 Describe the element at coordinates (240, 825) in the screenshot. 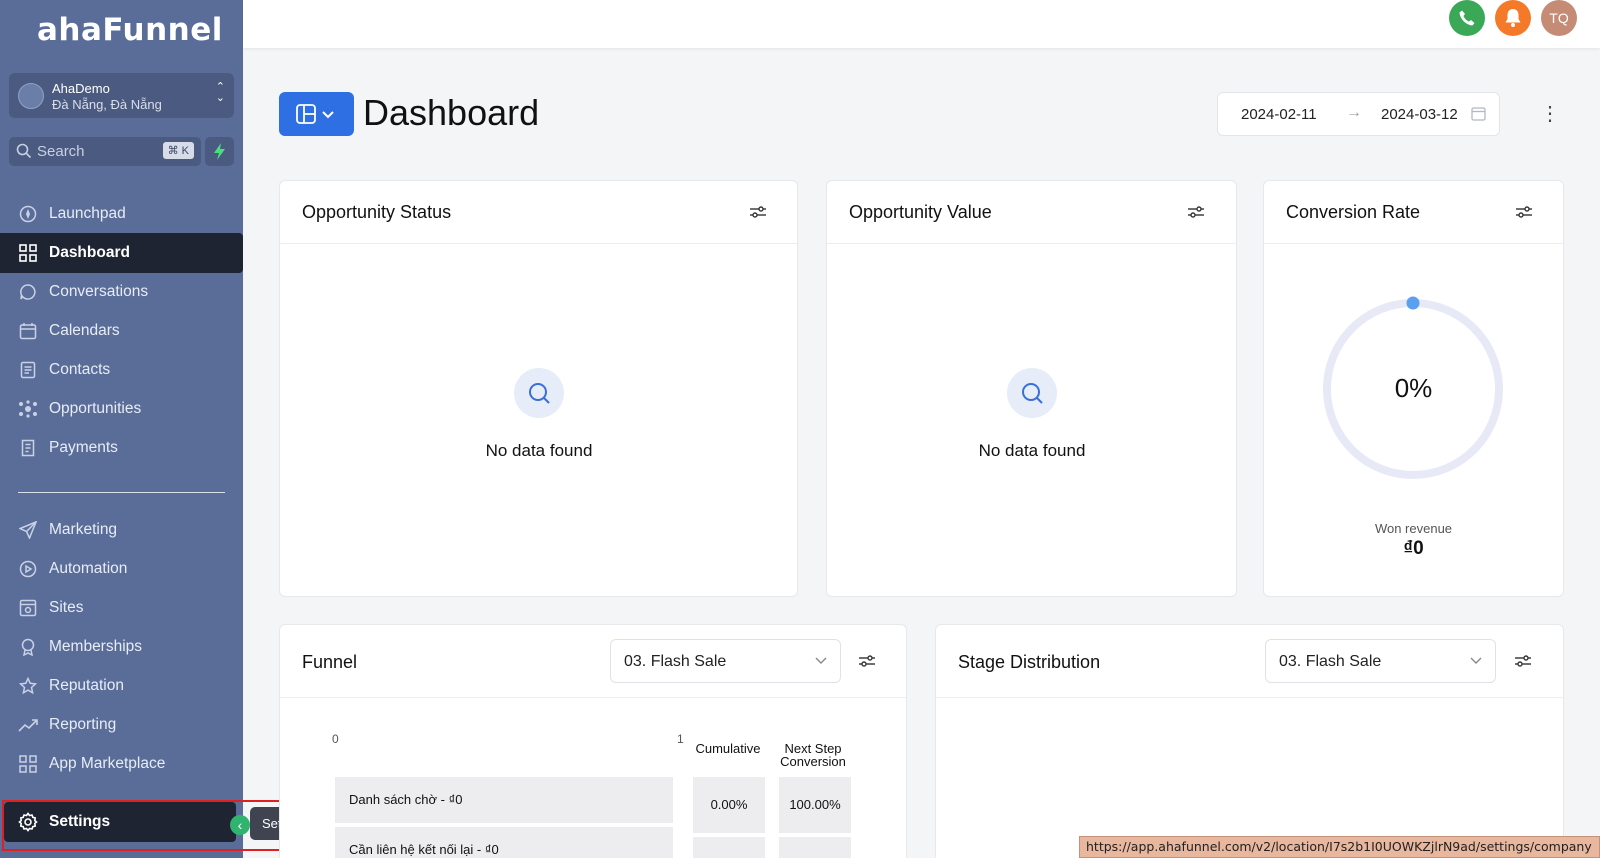

I see `collapse-sidebar-button: ‹` at that location.